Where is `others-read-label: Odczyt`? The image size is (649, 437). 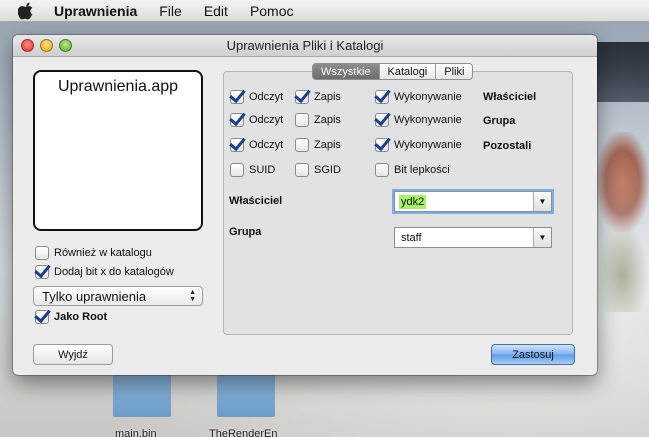
others-read-label: Odczyt is located at coordinates (266, 145).